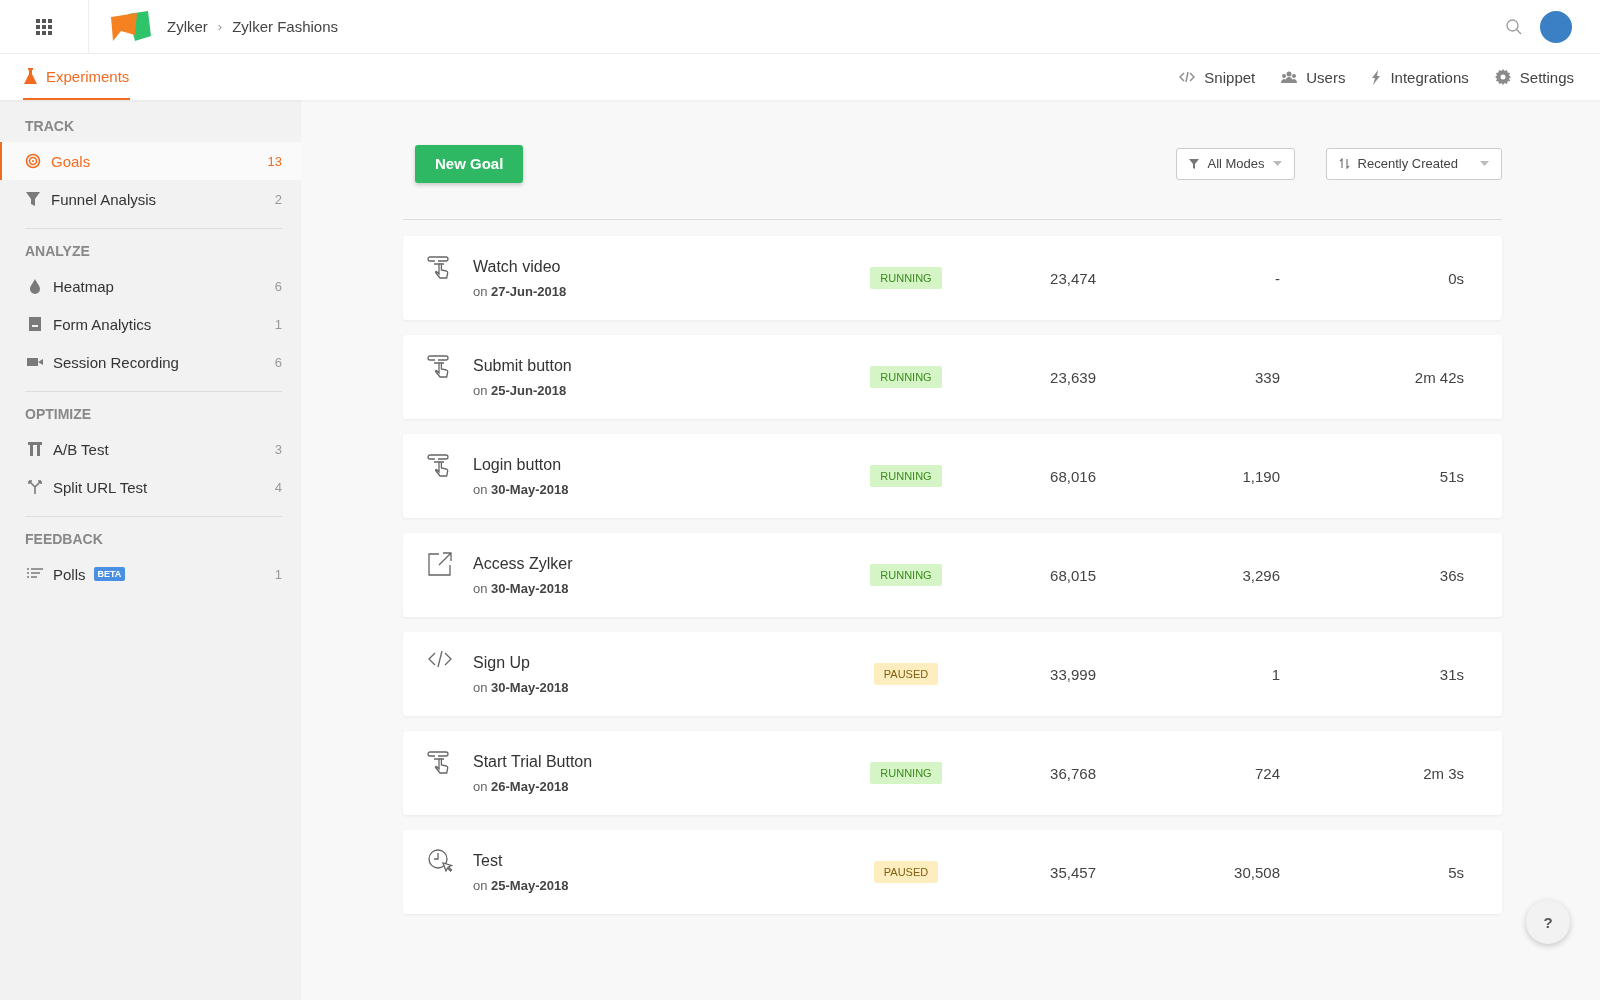 Image resolution: width=1600 pixels, height=1000 pixels. What do you see at coordinates (35, 449) in the screenshot?
I see `ab-test-icon` at bounding box center [35, 449].